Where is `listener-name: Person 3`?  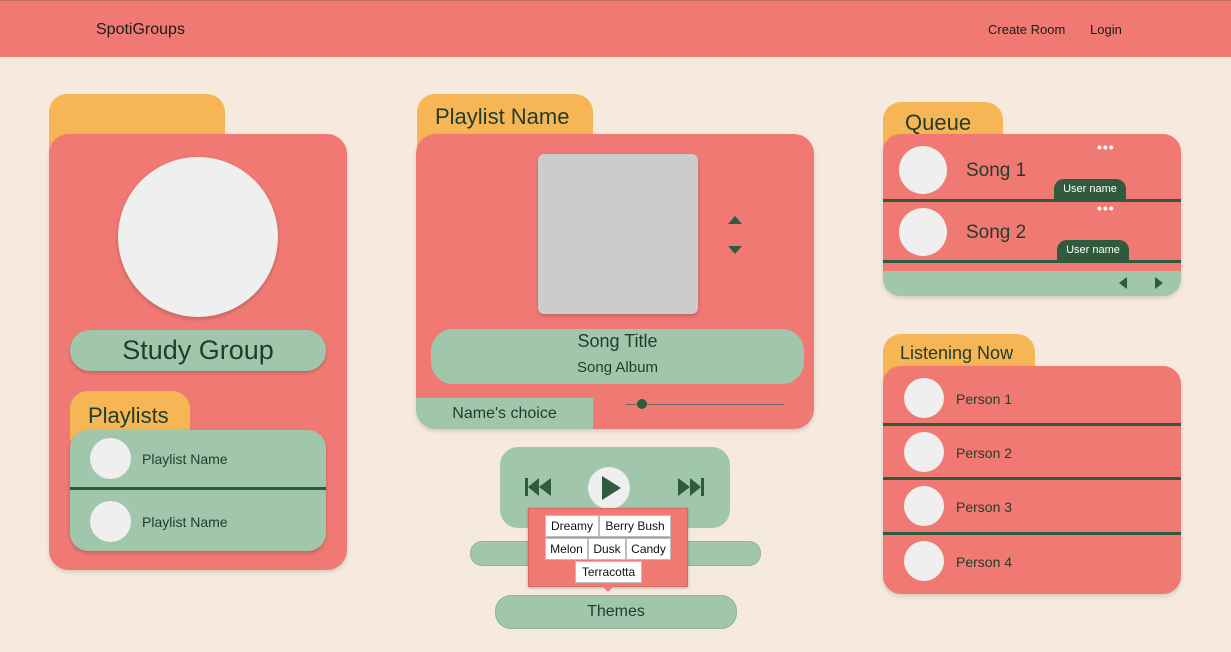
listener-name: Person 3 is located at coordinates (984, 507).